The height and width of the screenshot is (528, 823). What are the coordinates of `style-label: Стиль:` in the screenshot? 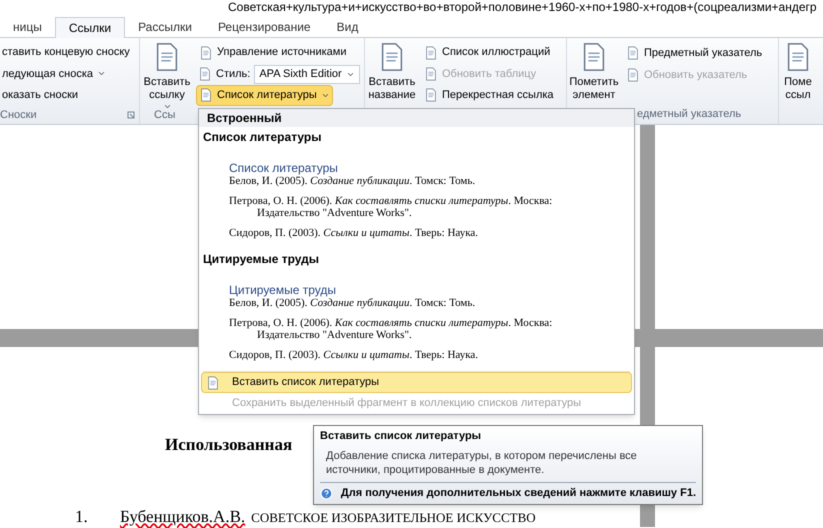 It's located at (233, 74).